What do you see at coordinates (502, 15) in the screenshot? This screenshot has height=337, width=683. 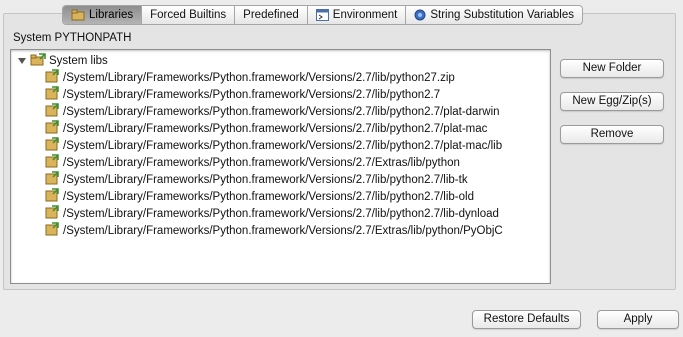 I see `tab-label: String Substitution Variables` at bounding box center [502, 15].